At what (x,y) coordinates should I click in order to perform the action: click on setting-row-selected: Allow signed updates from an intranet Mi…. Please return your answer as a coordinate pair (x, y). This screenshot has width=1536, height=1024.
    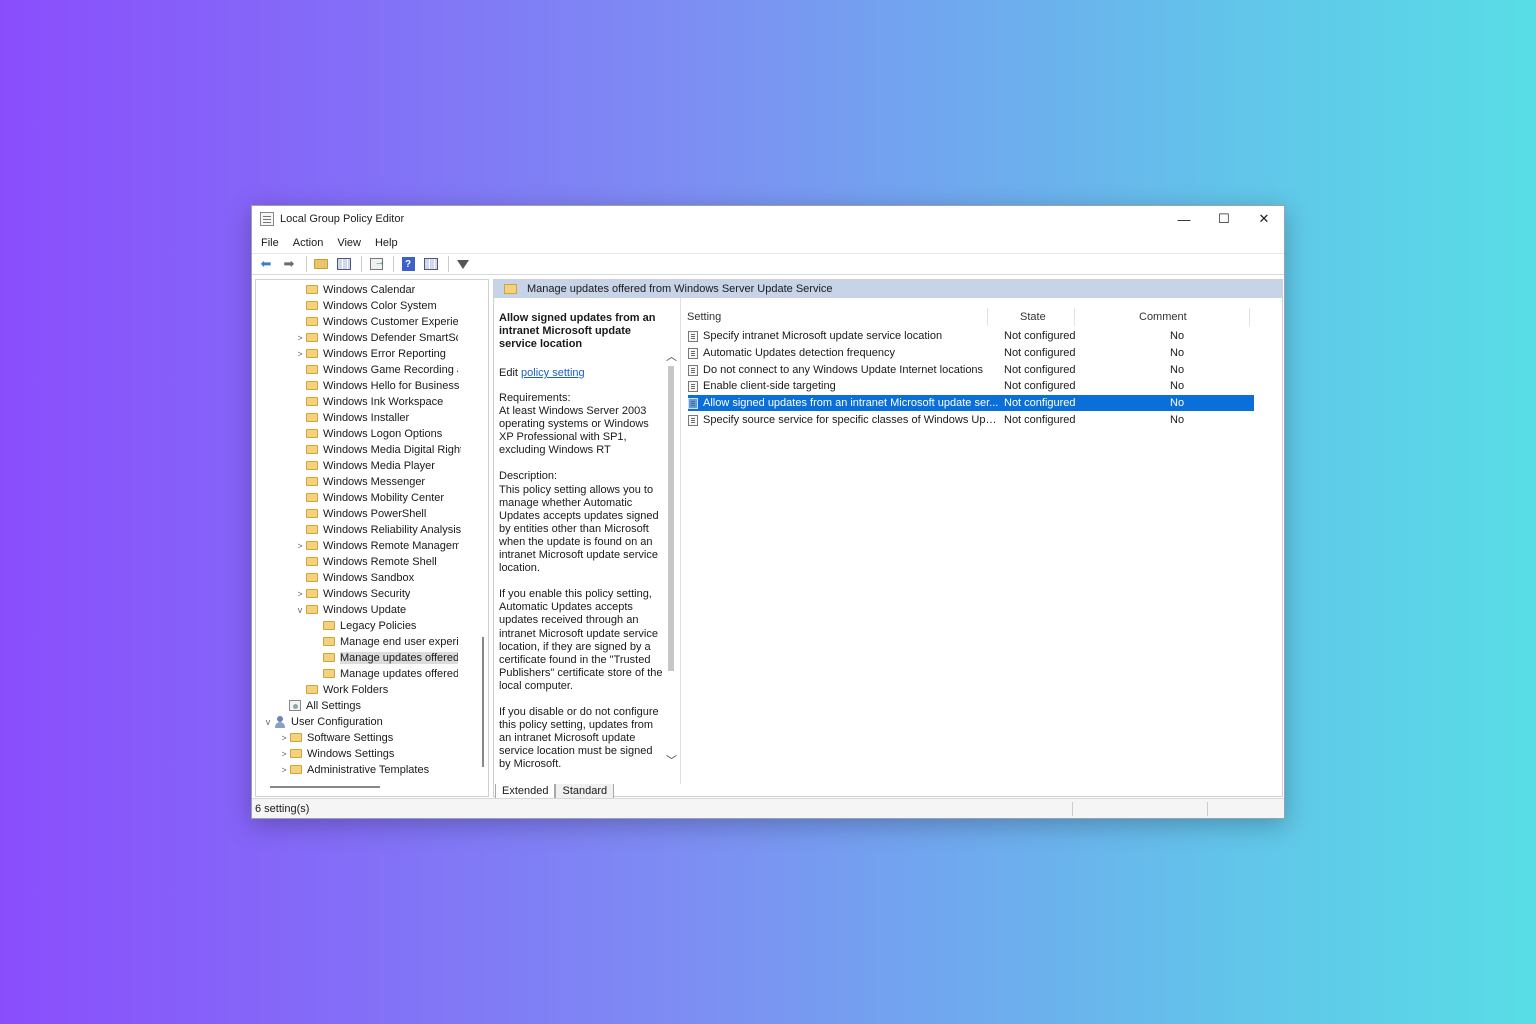
    Looking at the image, I should click on (971, 403).